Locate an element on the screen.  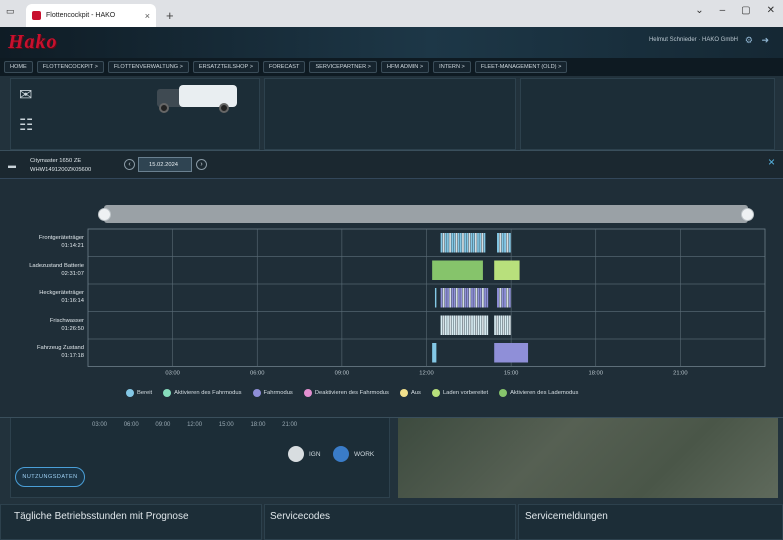
nav-item: FLOTTENVERWALTUNG > is located at coordinates (148, 67).